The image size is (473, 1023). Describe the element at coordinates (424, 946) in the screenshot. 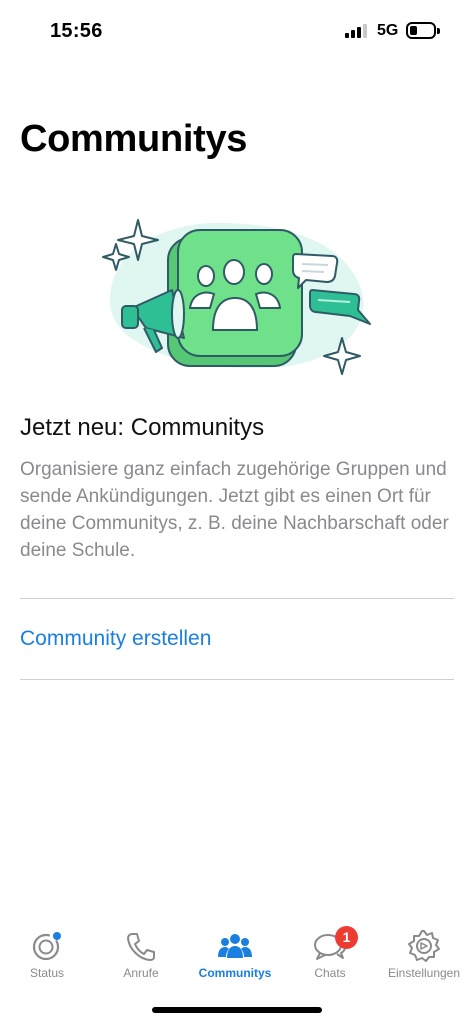

I see `gear-icon` at that location.